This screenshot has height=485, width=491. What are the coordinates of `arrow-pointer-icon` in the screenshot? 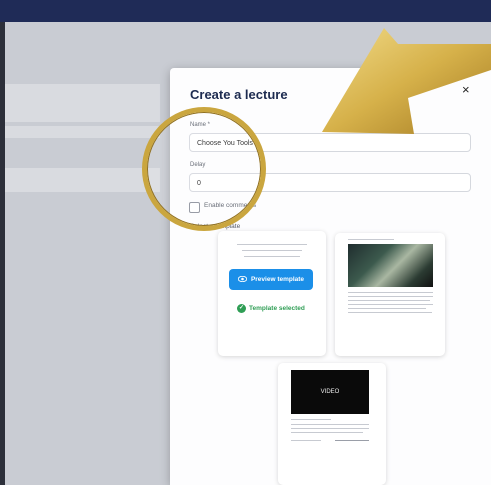 It's located at (406, 81).